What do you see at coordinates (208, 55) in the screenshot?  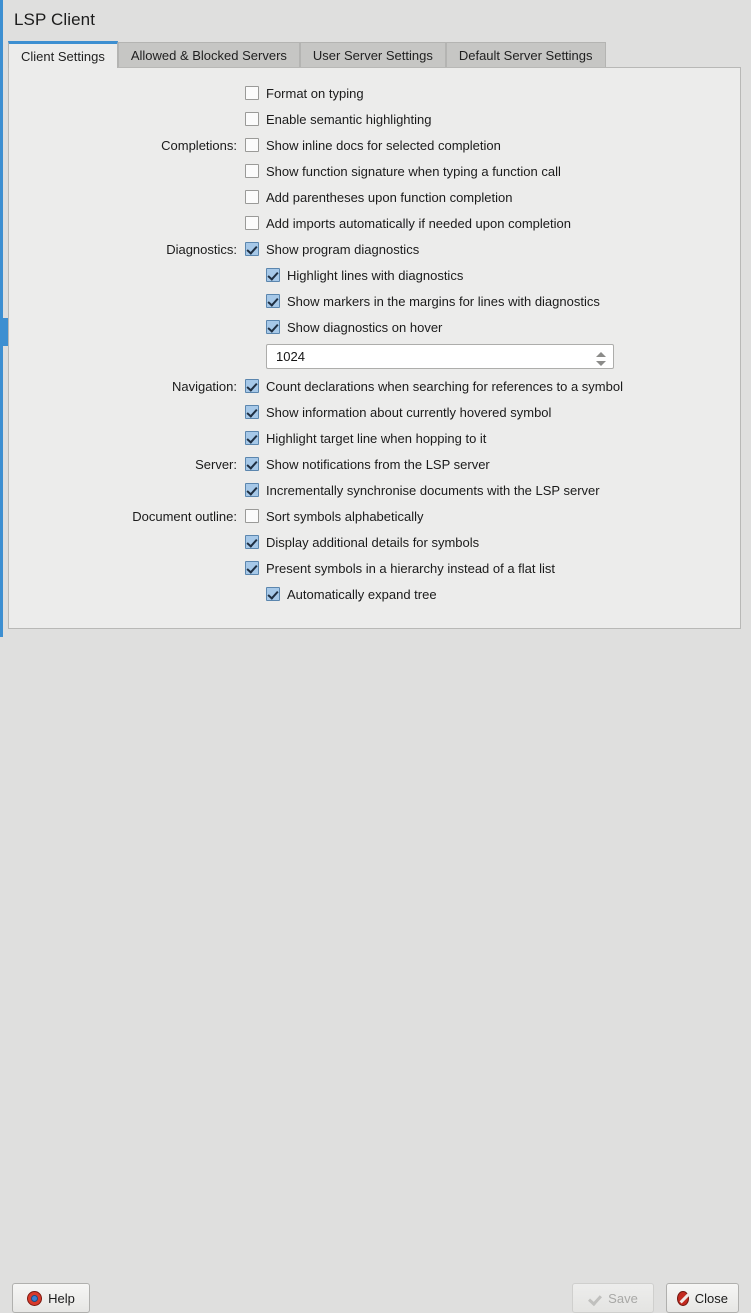 I see `tab-allowed-blocked-servers: Allowed & Blocked Servers` at bounding box center [208, 55].